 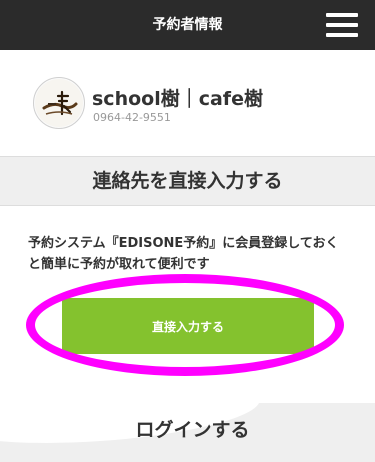 I want to click on direct-entry-button: 直接入力する, so click(x=188, y=326).